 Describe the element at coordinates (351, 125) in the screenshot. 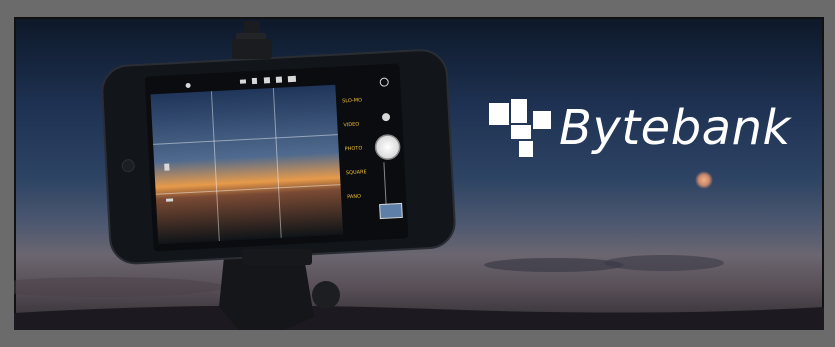

I see `mode-label-video: VIDEO` at that location.